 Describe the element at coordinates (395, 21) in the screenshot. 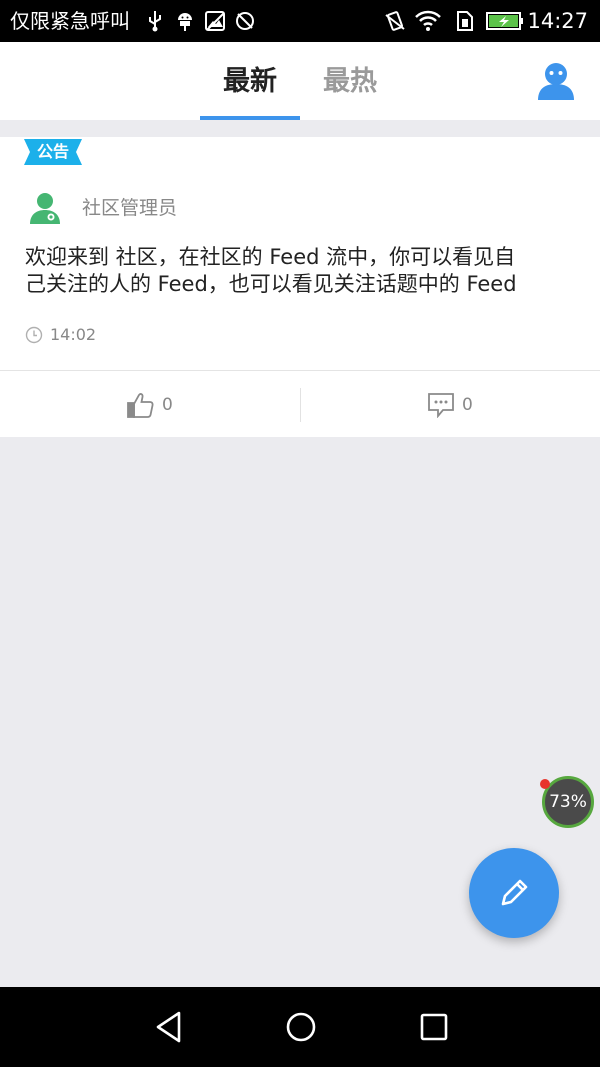

I see `vibrate-icon` at that location.